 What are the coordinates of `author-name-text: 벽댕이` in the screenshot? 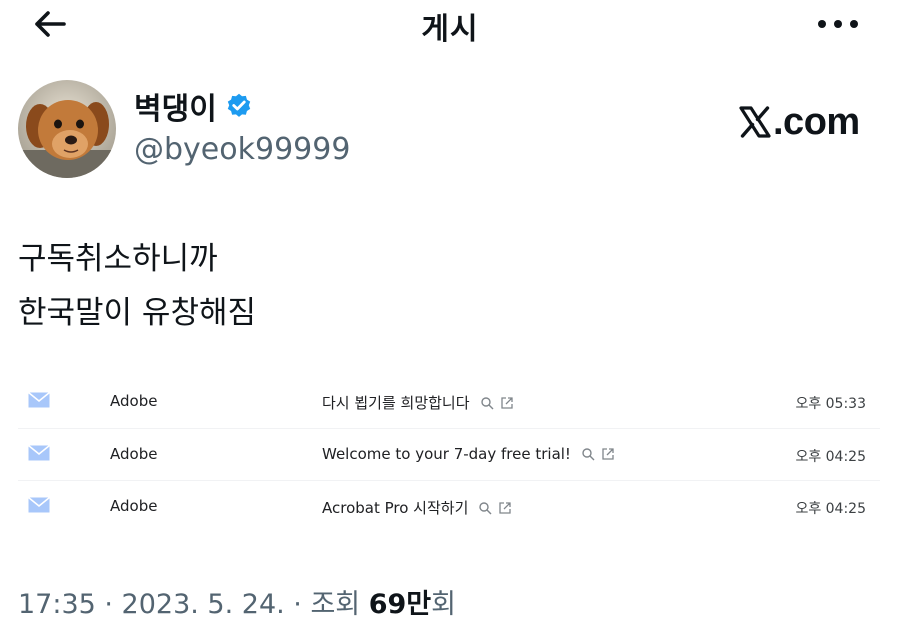 It's located at (175, 109).